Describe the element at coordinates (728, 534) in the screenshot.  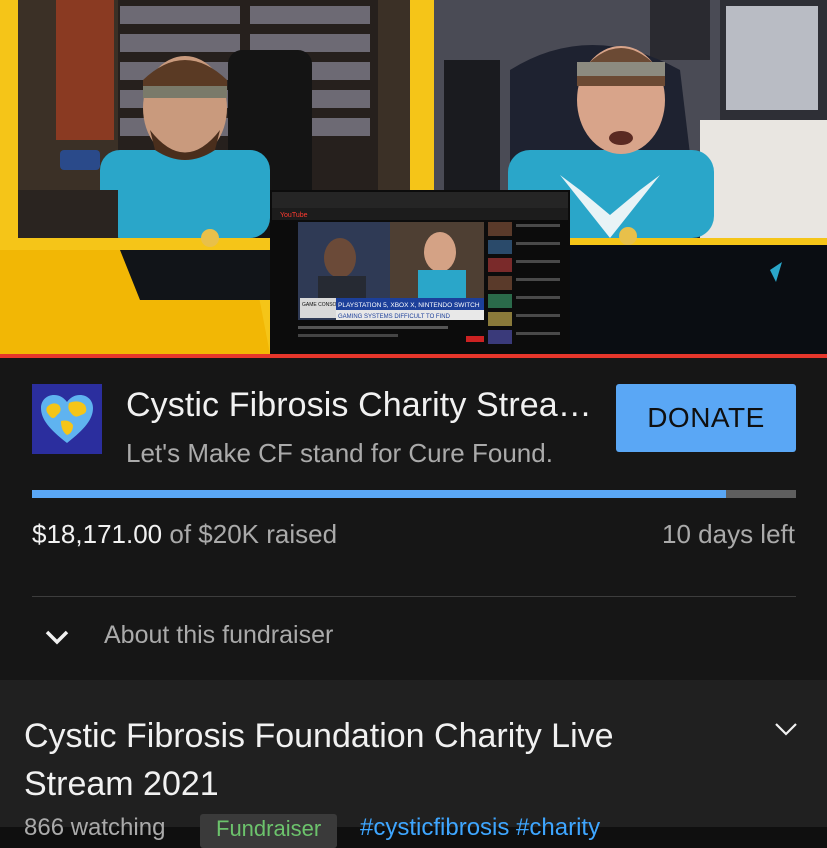
I see `days-left: 10 days left` at that location.